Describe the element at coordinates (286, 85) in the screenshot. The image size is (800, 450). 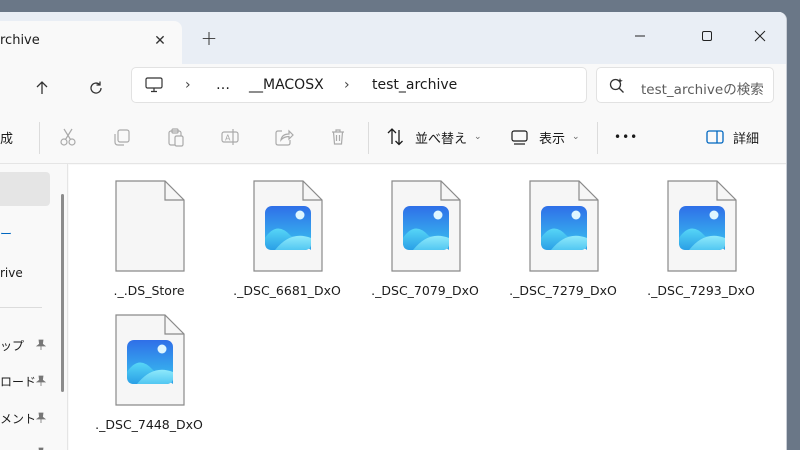
I see `breadcrumb-macosx: __MACOSX` at that location.